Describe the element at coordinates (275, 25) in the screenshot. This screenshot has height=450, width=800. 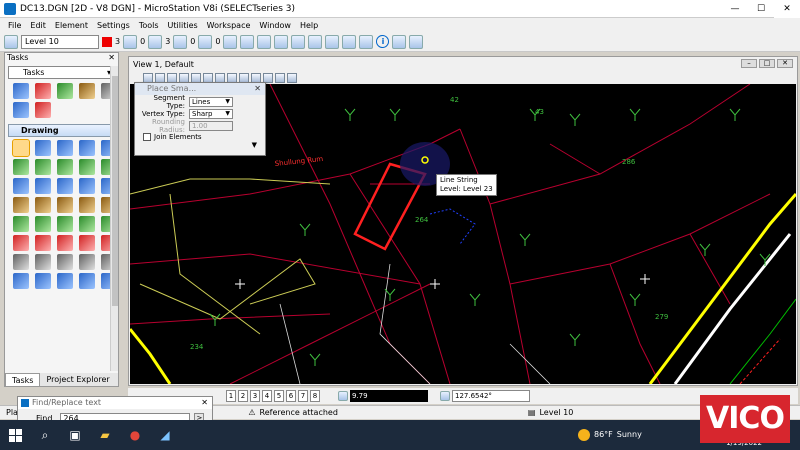
I see `menu-window: Window` at that location.